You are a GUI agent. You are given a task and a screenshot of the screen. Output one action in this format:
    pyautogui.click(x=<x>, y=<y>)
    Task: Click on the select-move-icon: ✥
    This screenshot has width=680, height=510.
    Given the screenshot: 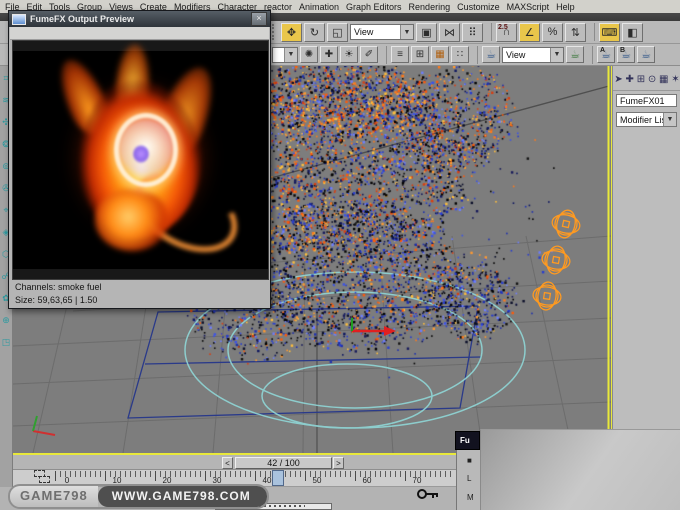 What is the action you would take?
    pyautogui.click(x=291, y=32)
    